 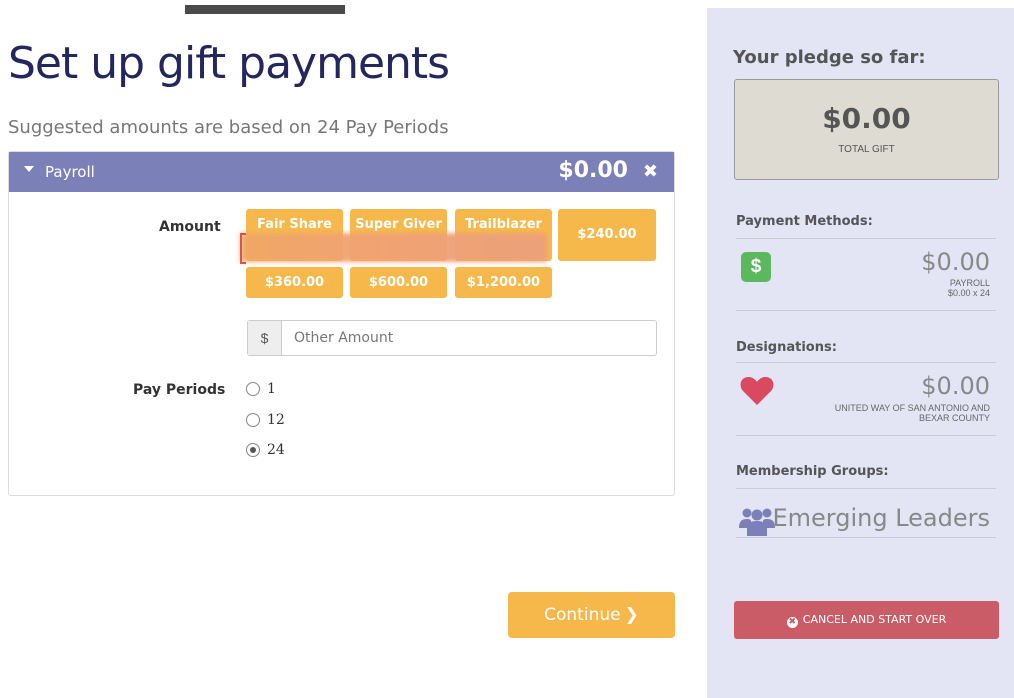 I want to click on people-icon, so click(x=757, y=522).